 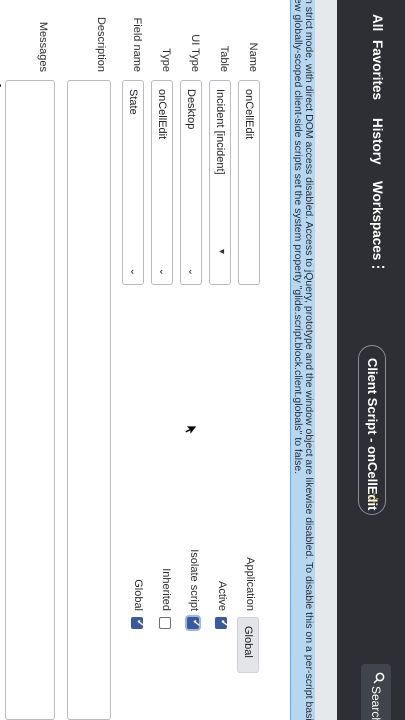 I want to click on search-icon, so click(x=379, y=678).